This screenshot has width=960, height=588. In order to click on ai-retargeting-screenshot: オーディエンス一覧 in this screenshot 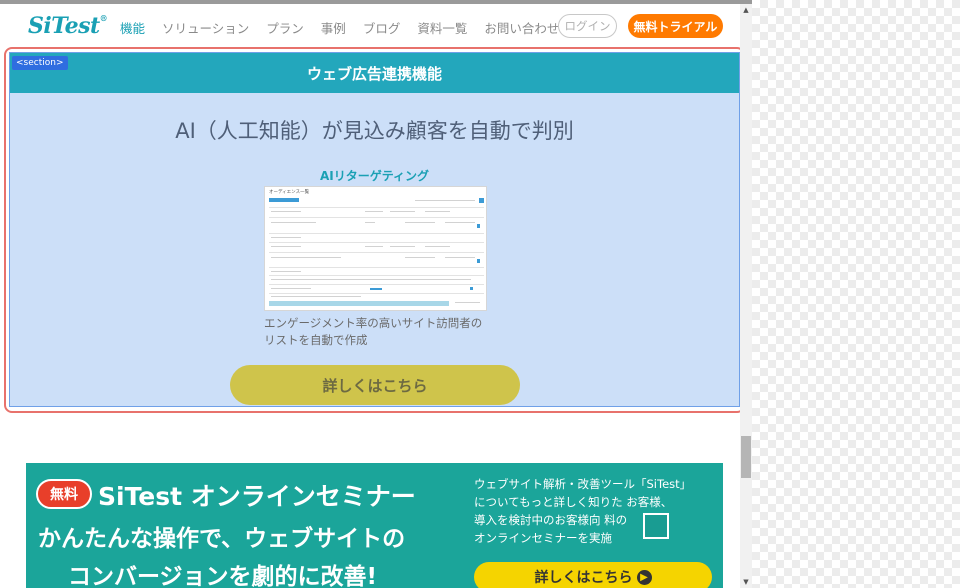, I will do `click(375, 248)`.